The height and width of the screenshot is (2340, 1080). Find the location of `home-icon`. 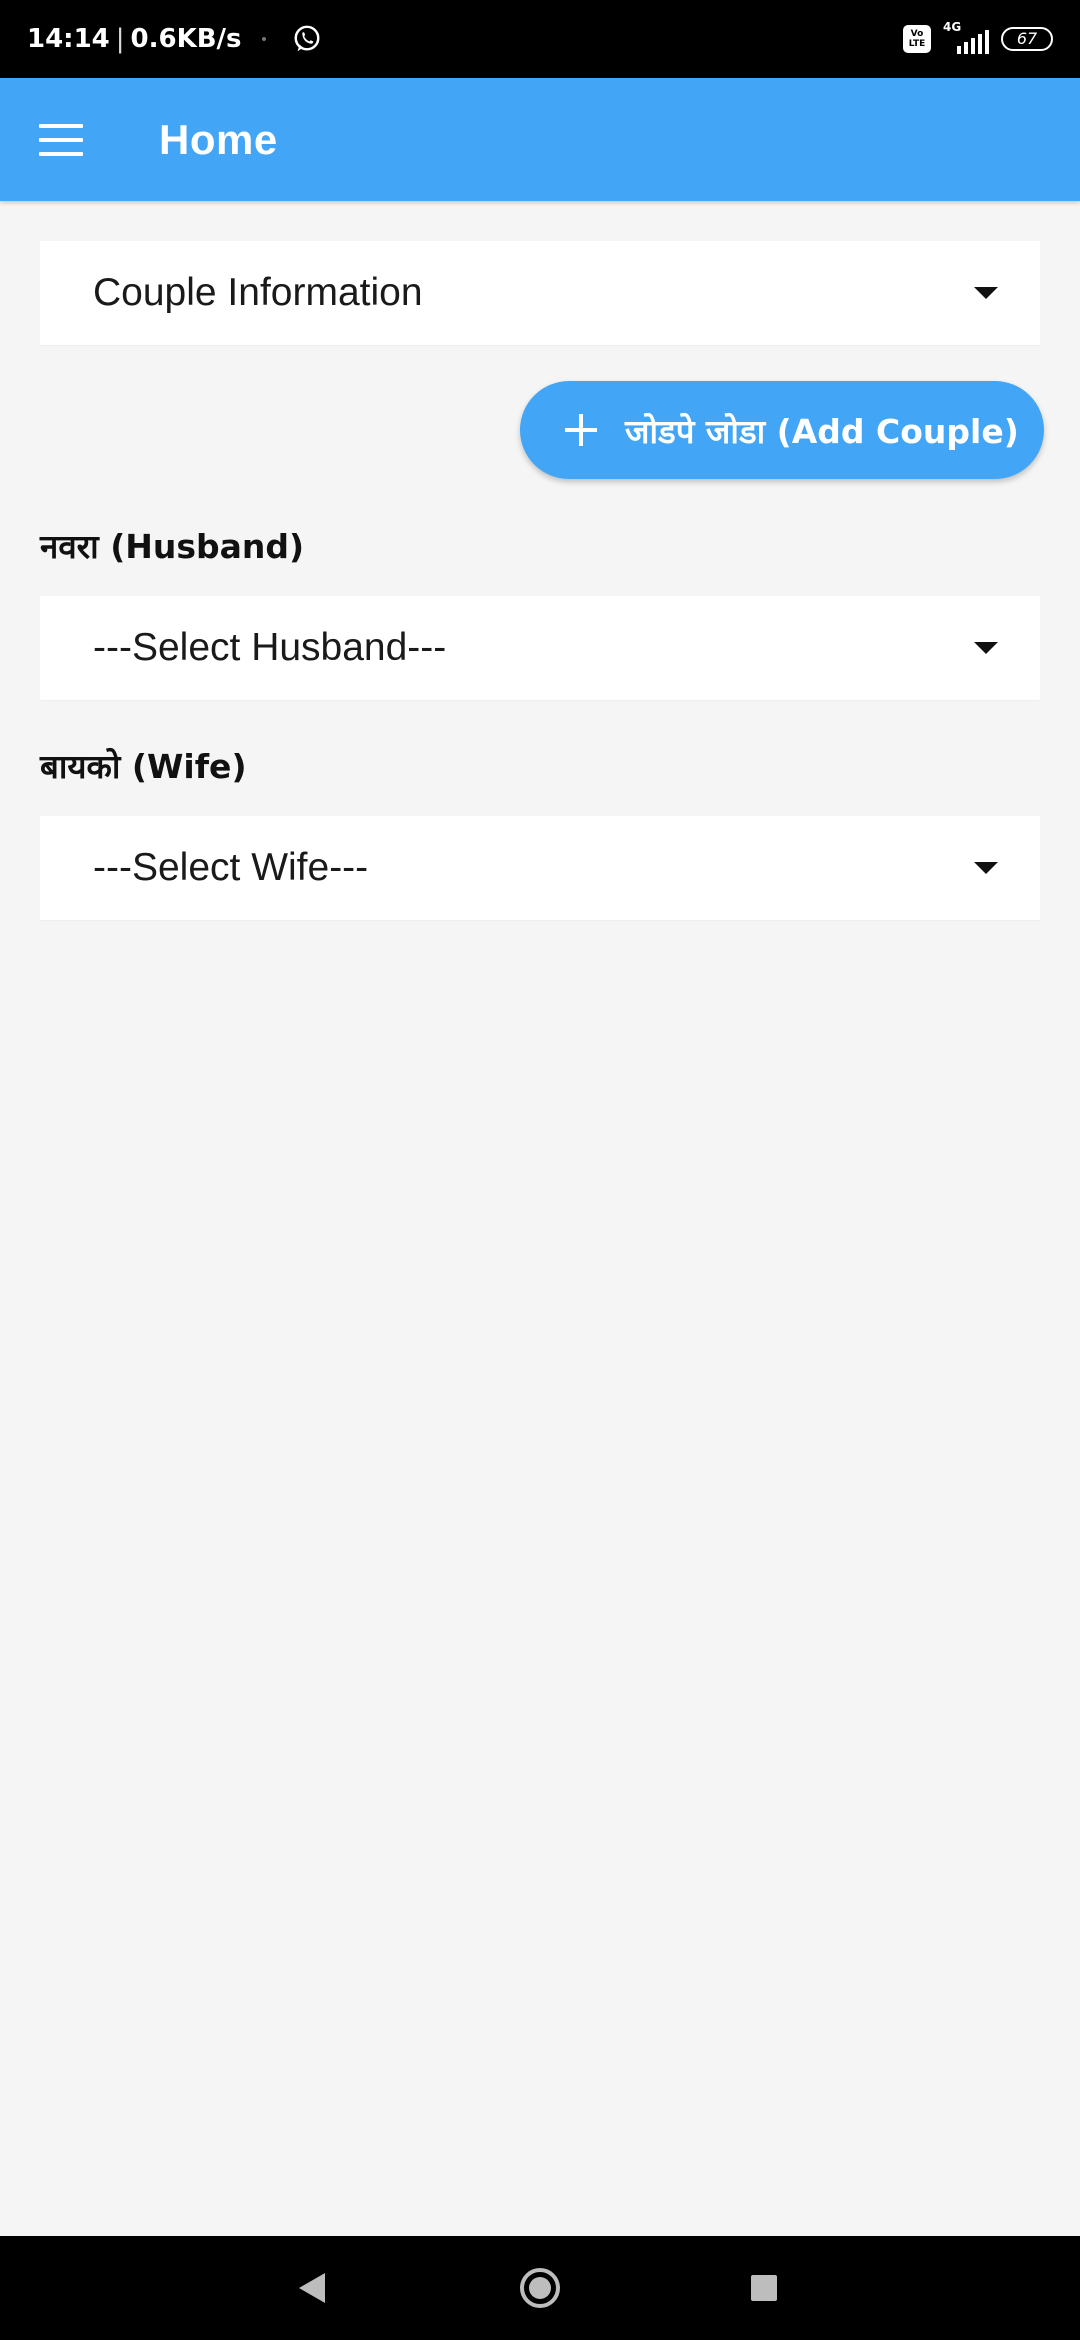

home-icon is located at coordinates (540, 2288).